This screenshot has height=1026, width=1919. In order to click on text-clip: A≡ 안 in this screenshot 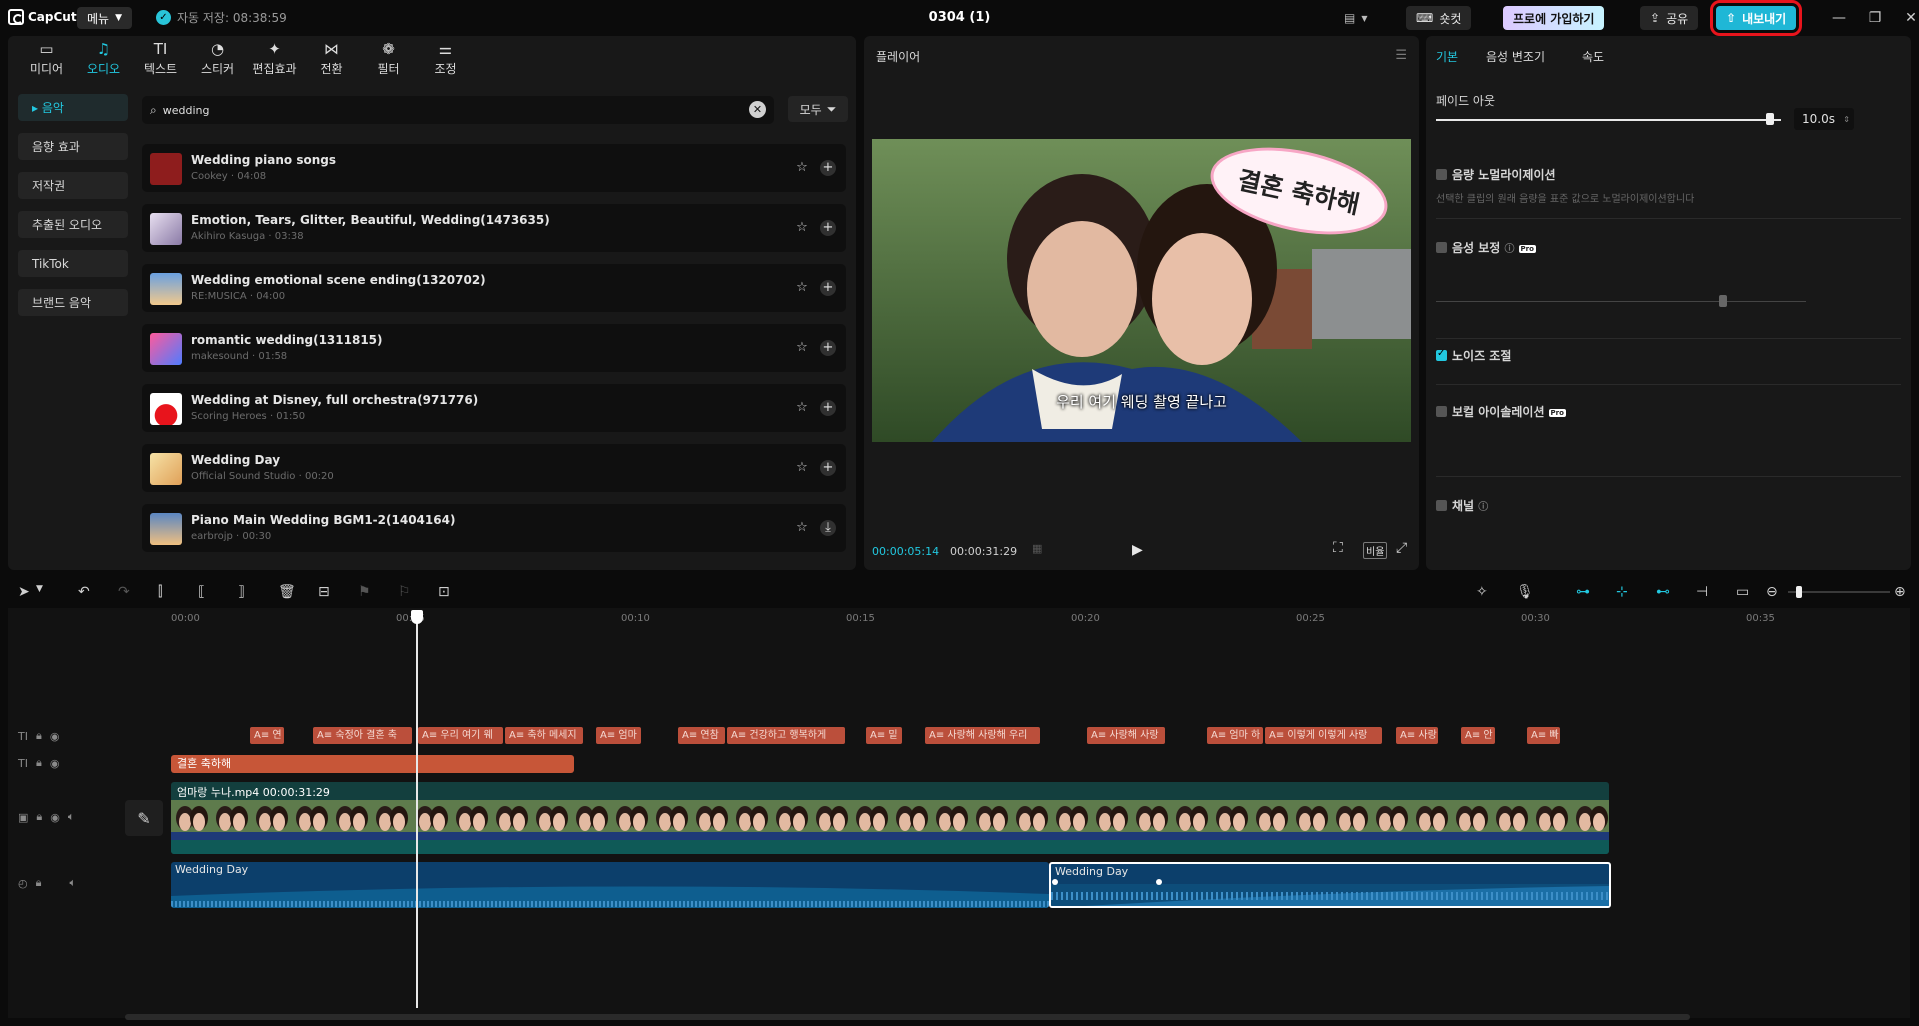, I will do `click(1478, 735)`.